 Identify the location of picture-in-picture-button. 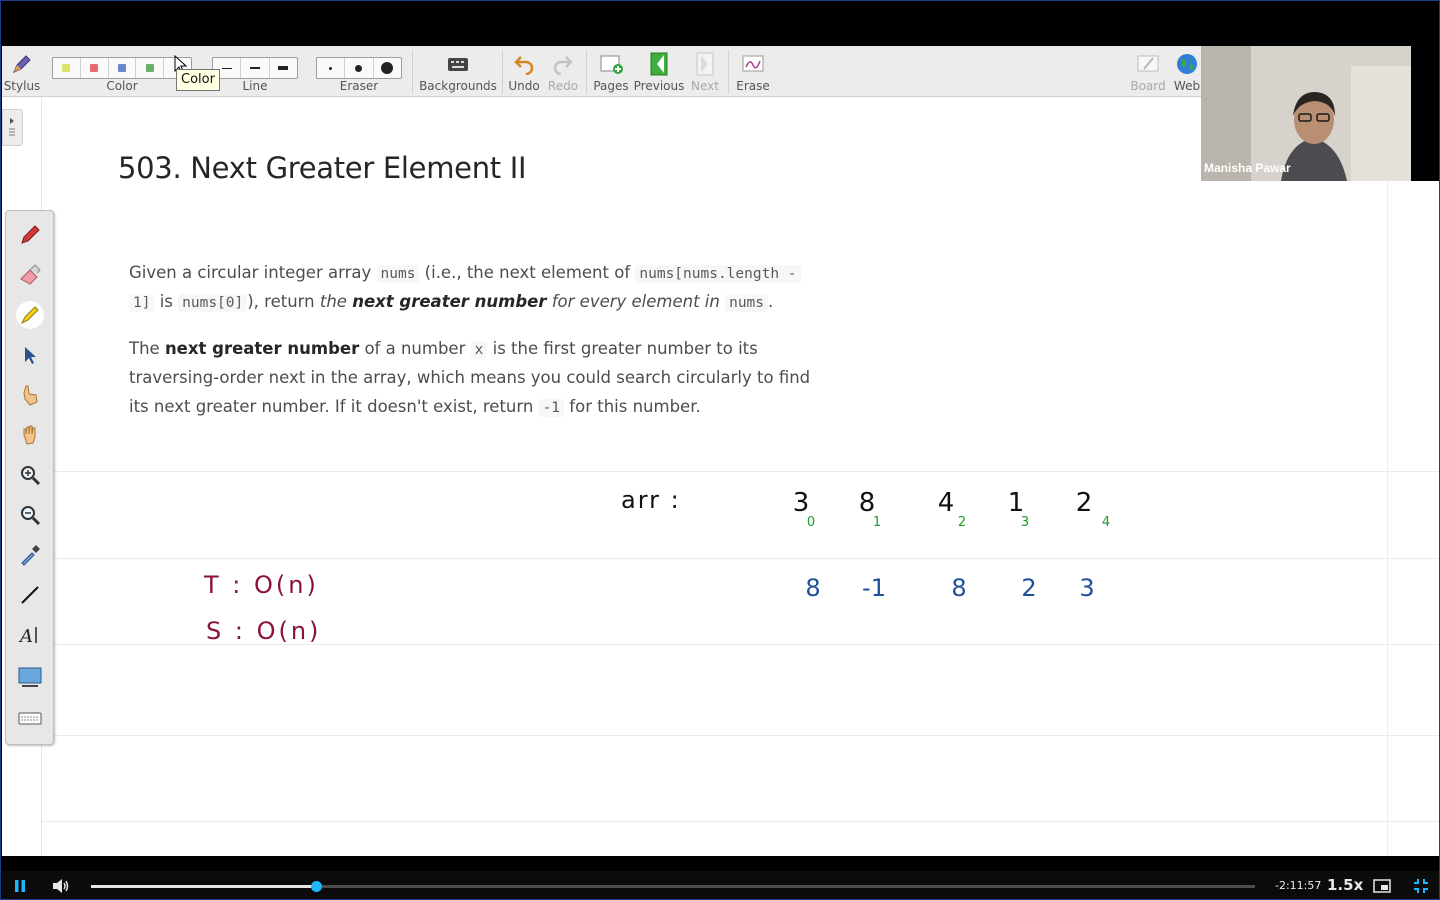
(1382, 888).